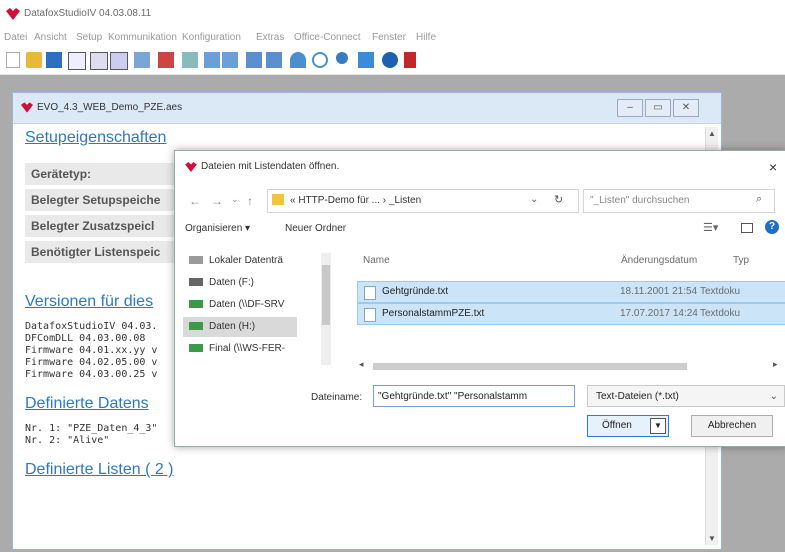 Image resolution: width=785 pixels, height=552 pixels. What do you see at coordinates (195, 201) in the screenshot?
I see `back-arrow-icon: ←` at bounding box center [195, 201].